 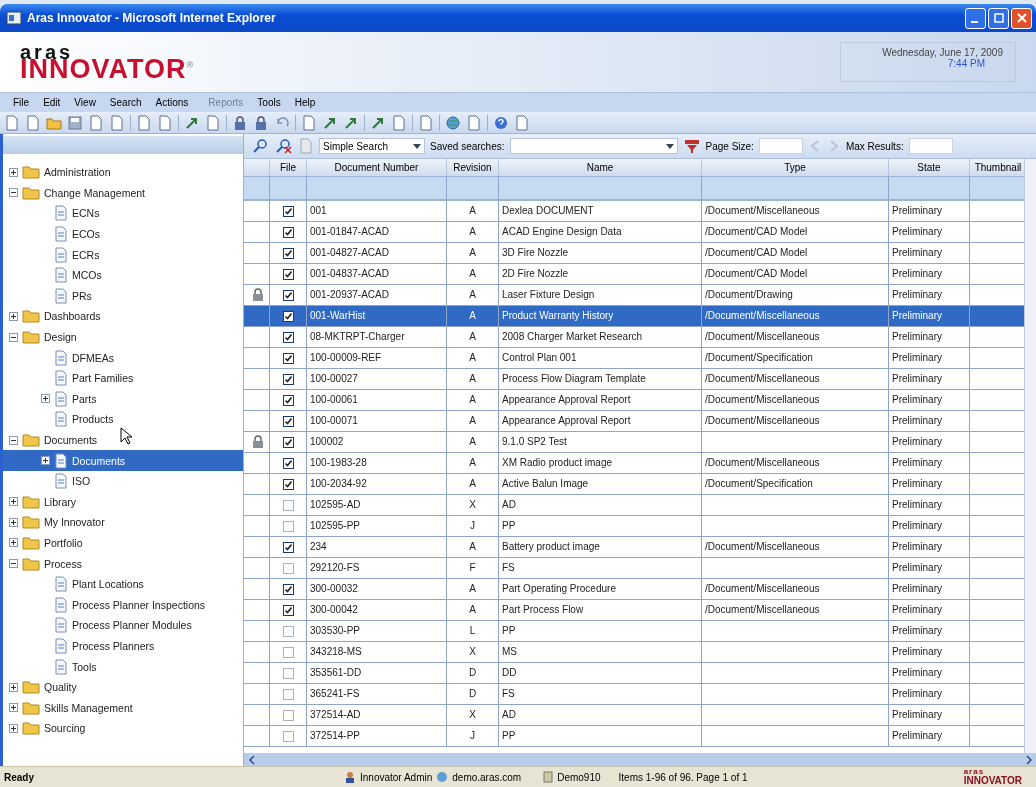 What do you see at coordinates (929, 167) in the screenshot?
I see `column-header: State` at bounding box center [929, 167].